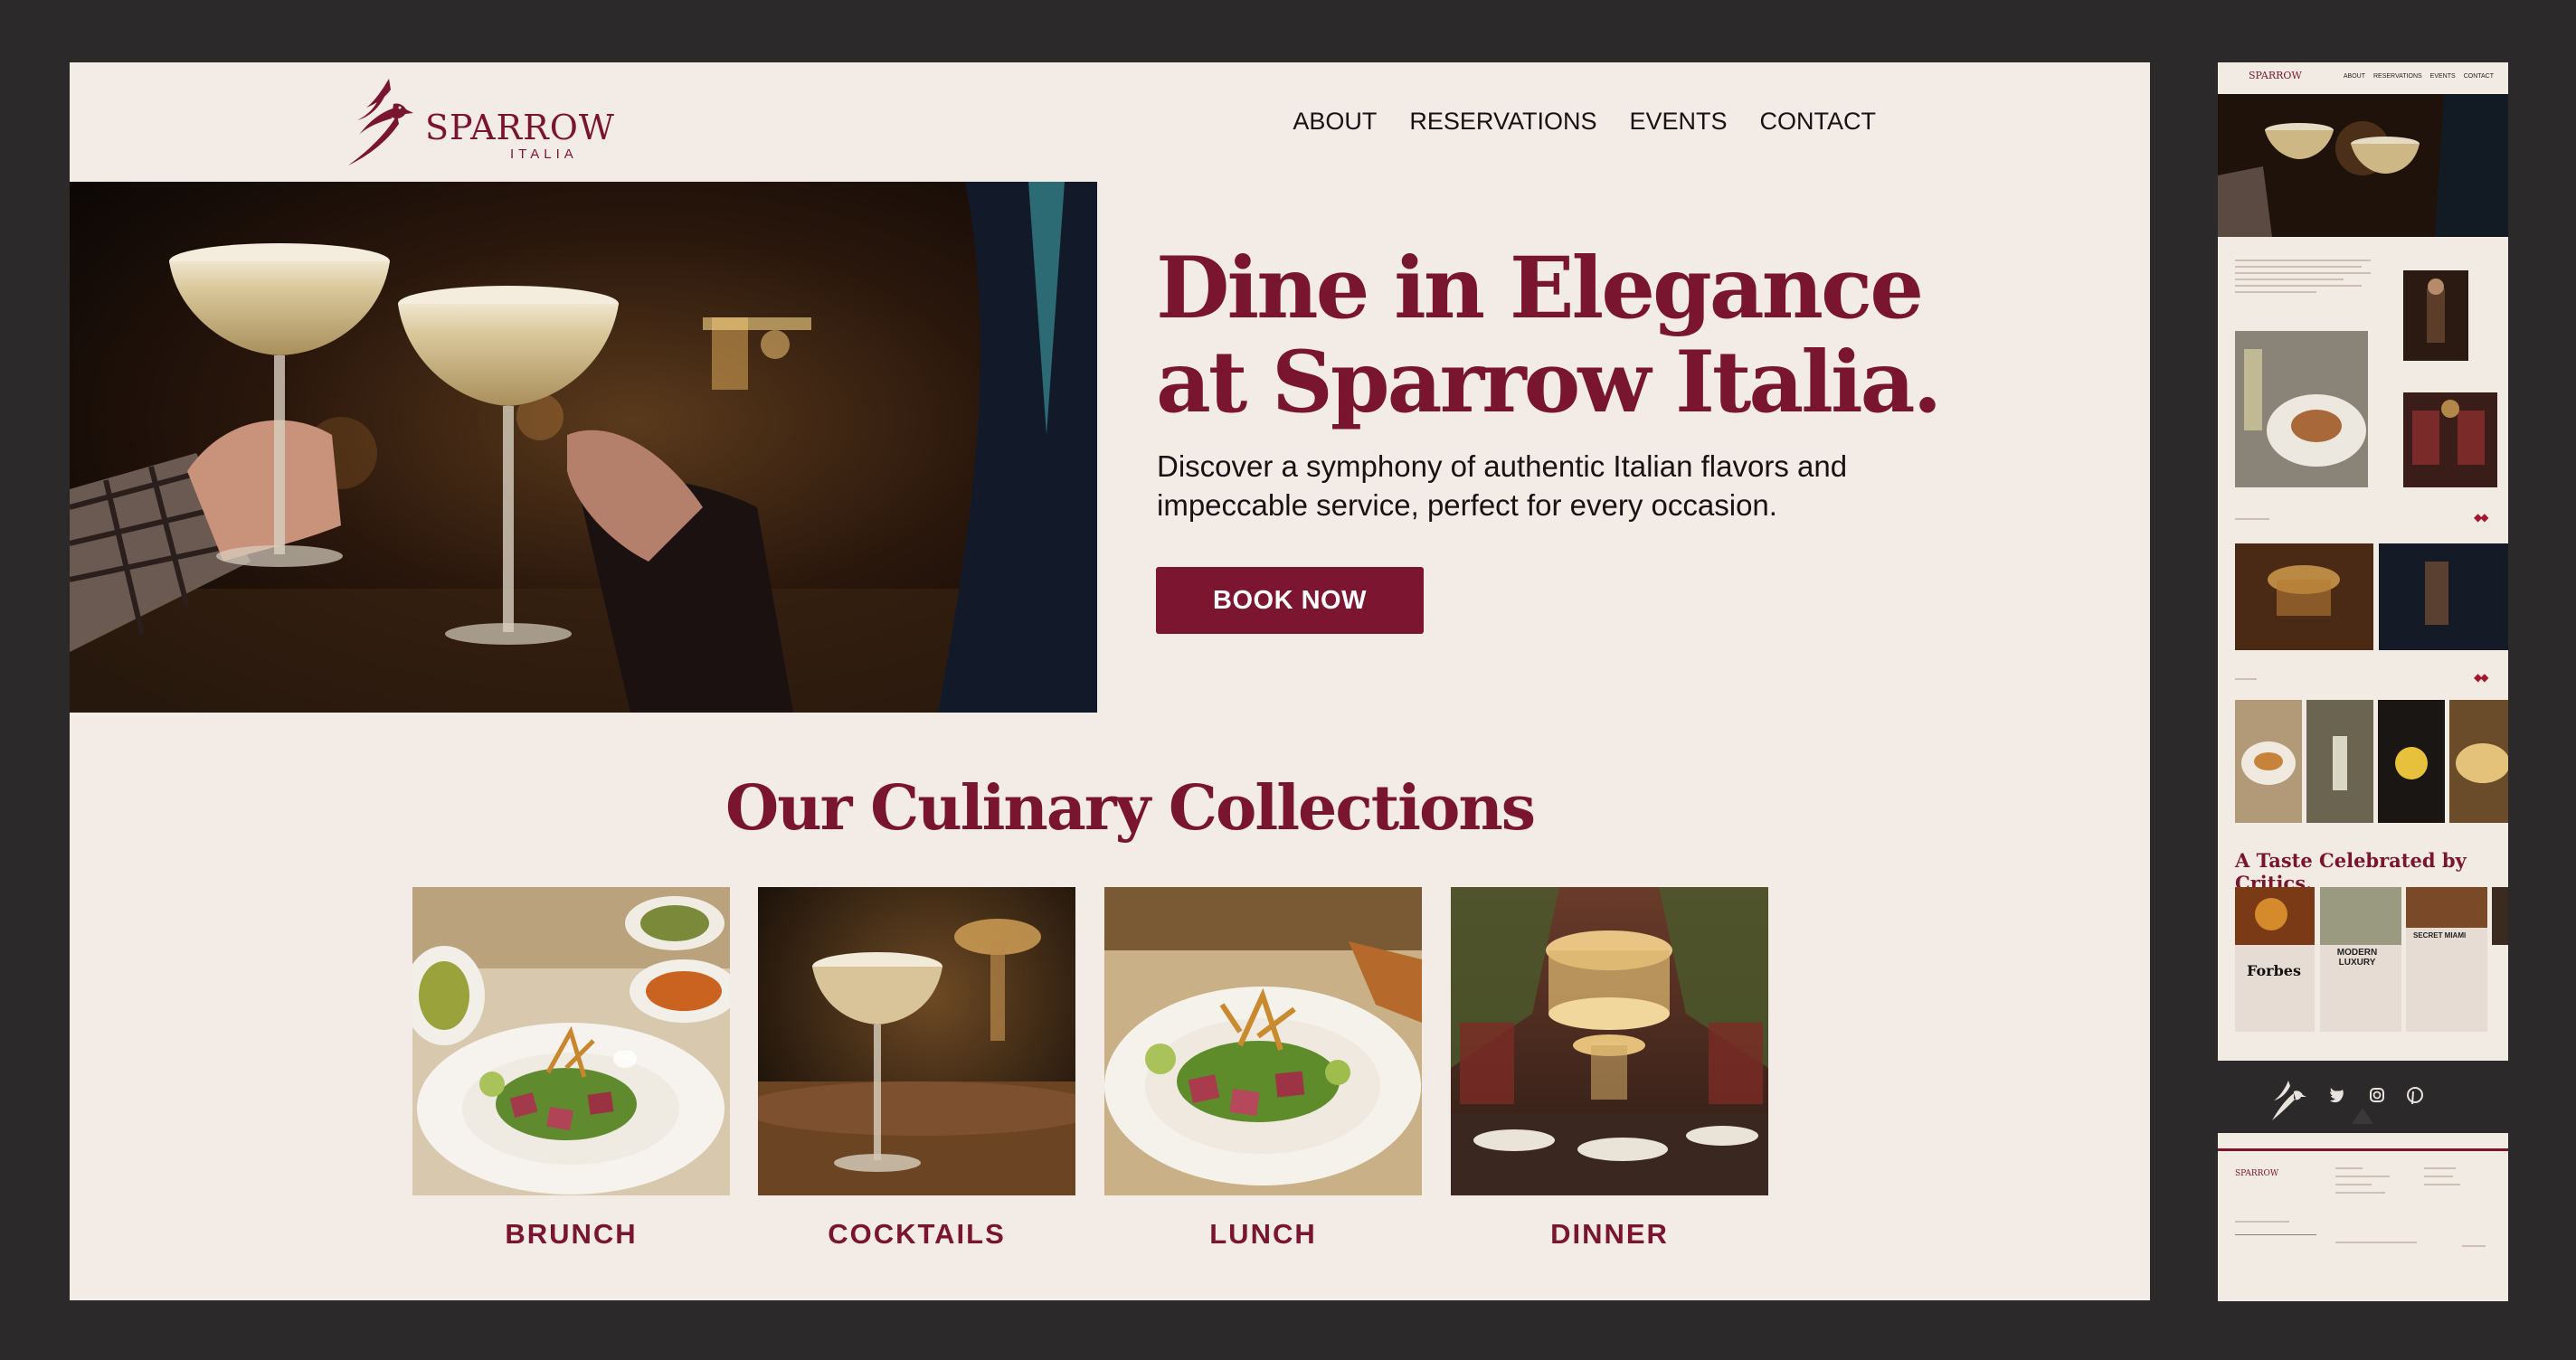  I want to click on main-nav: ABOUT RESERVATIONS EVENTS CONTACT, so click(1584, 122).